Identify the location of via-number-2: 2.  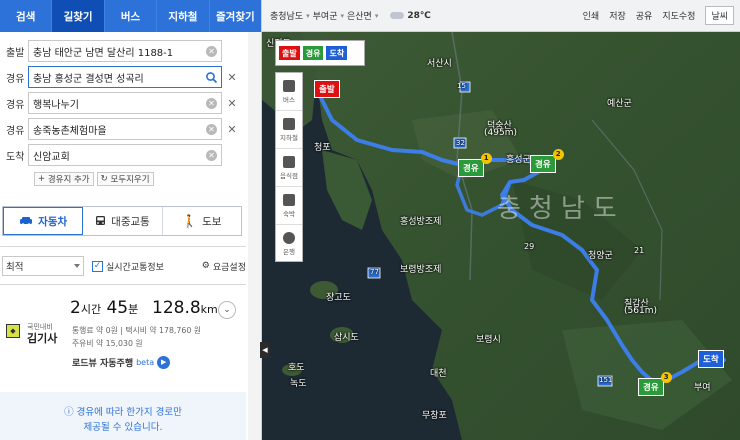
(558, 154).